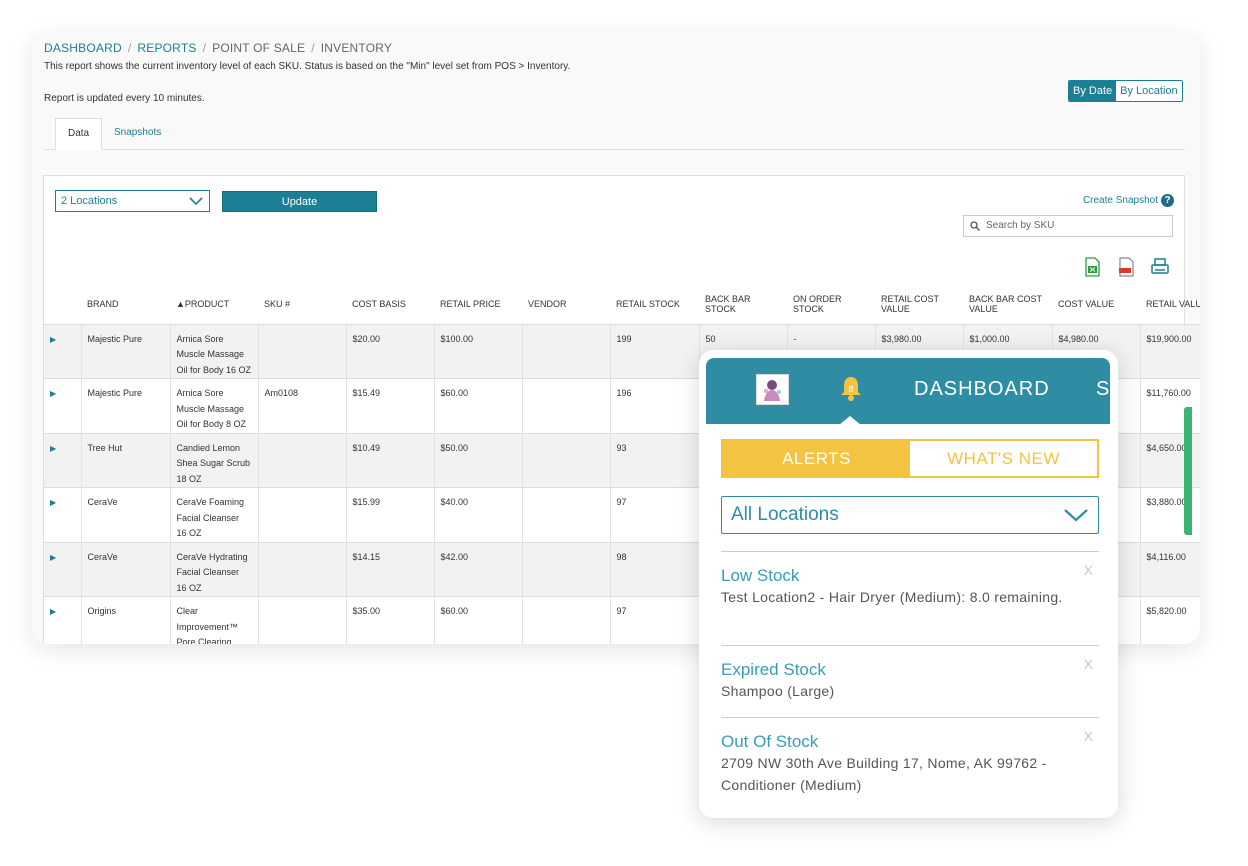 Image resolution: width=1248 pixels, height=866 pixels. I want to click on sku-search-placeholder: Search by SKU, so click(1020, 225).